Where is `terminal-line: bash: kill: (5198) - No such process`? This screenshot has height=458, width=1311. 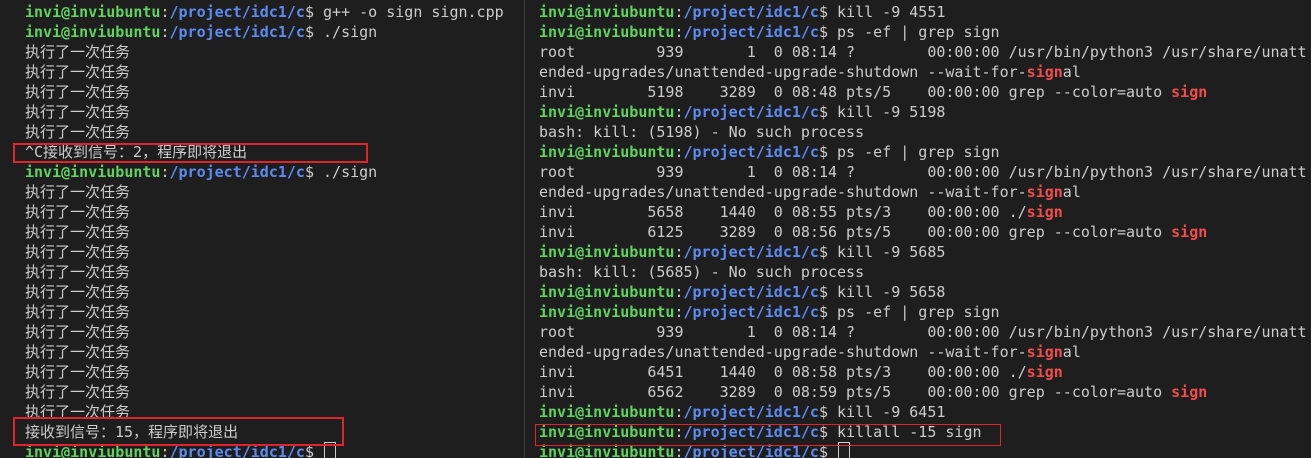
terminal-line: bash: kill: (5198) - No such process is located at coordinates (923, 132).